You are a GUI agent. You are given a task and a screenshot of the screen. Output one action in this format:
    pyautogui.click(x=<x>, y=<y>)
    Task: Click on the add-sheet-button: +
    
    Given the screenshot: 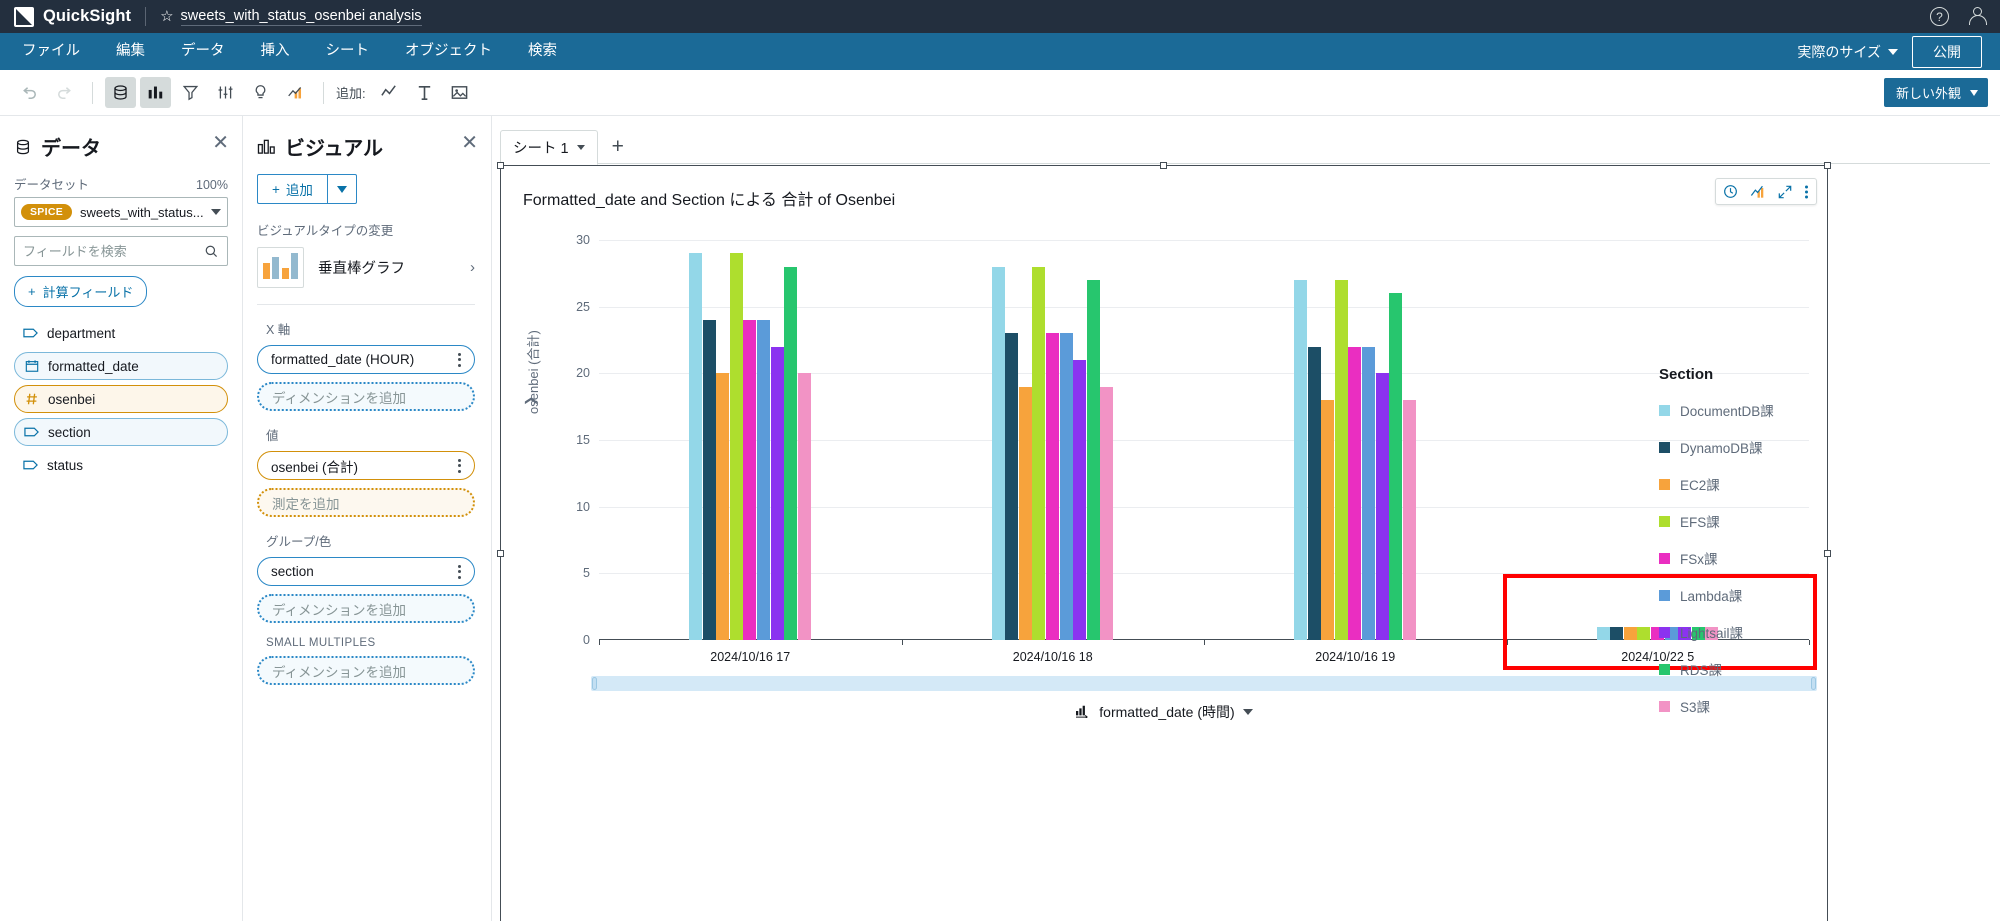 What is the action you would take?
    pyautogui.click(x=618, y=146)
    